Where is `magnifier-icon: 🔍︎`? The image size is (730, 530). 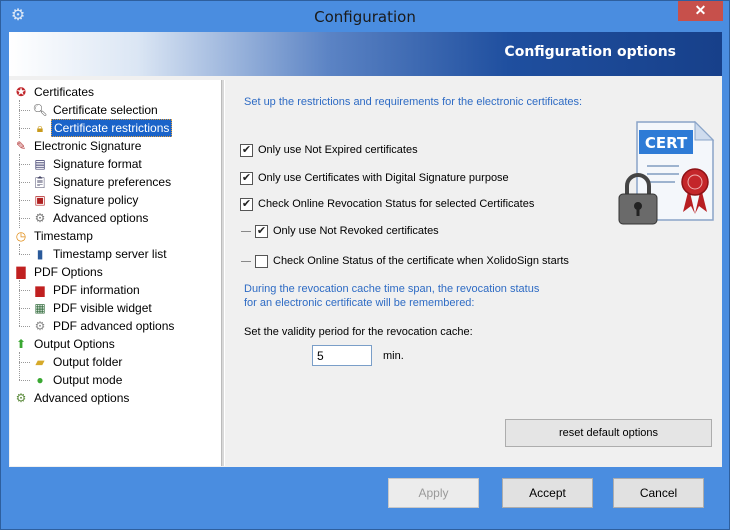
magnifier-icon: 🔍︎ is located at coordinates (40, 110).